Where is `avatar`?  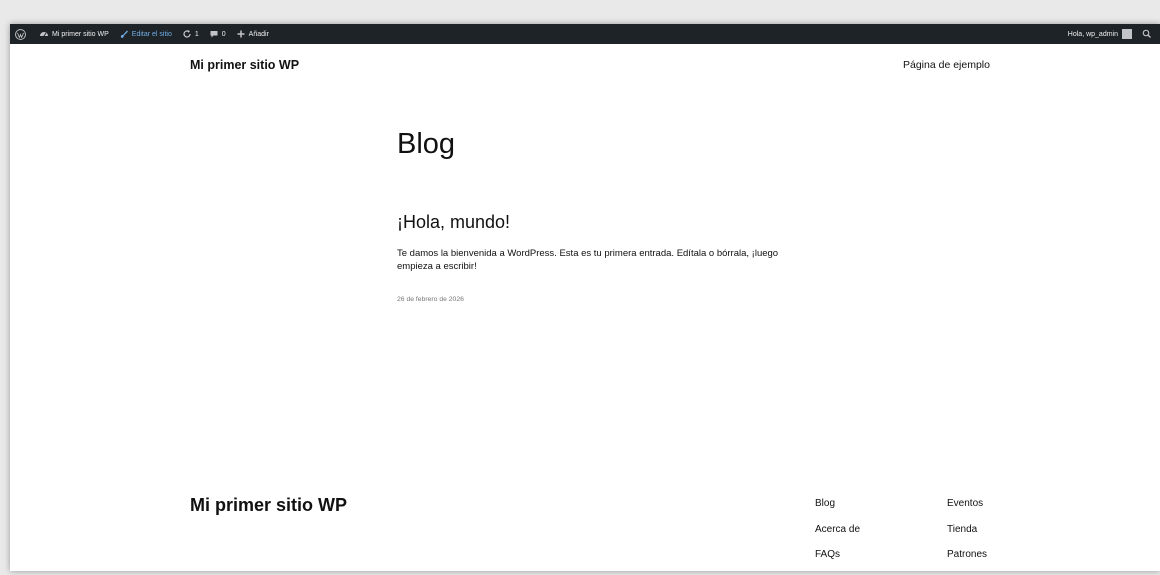
avatar is located at coordinates (1127, 34).